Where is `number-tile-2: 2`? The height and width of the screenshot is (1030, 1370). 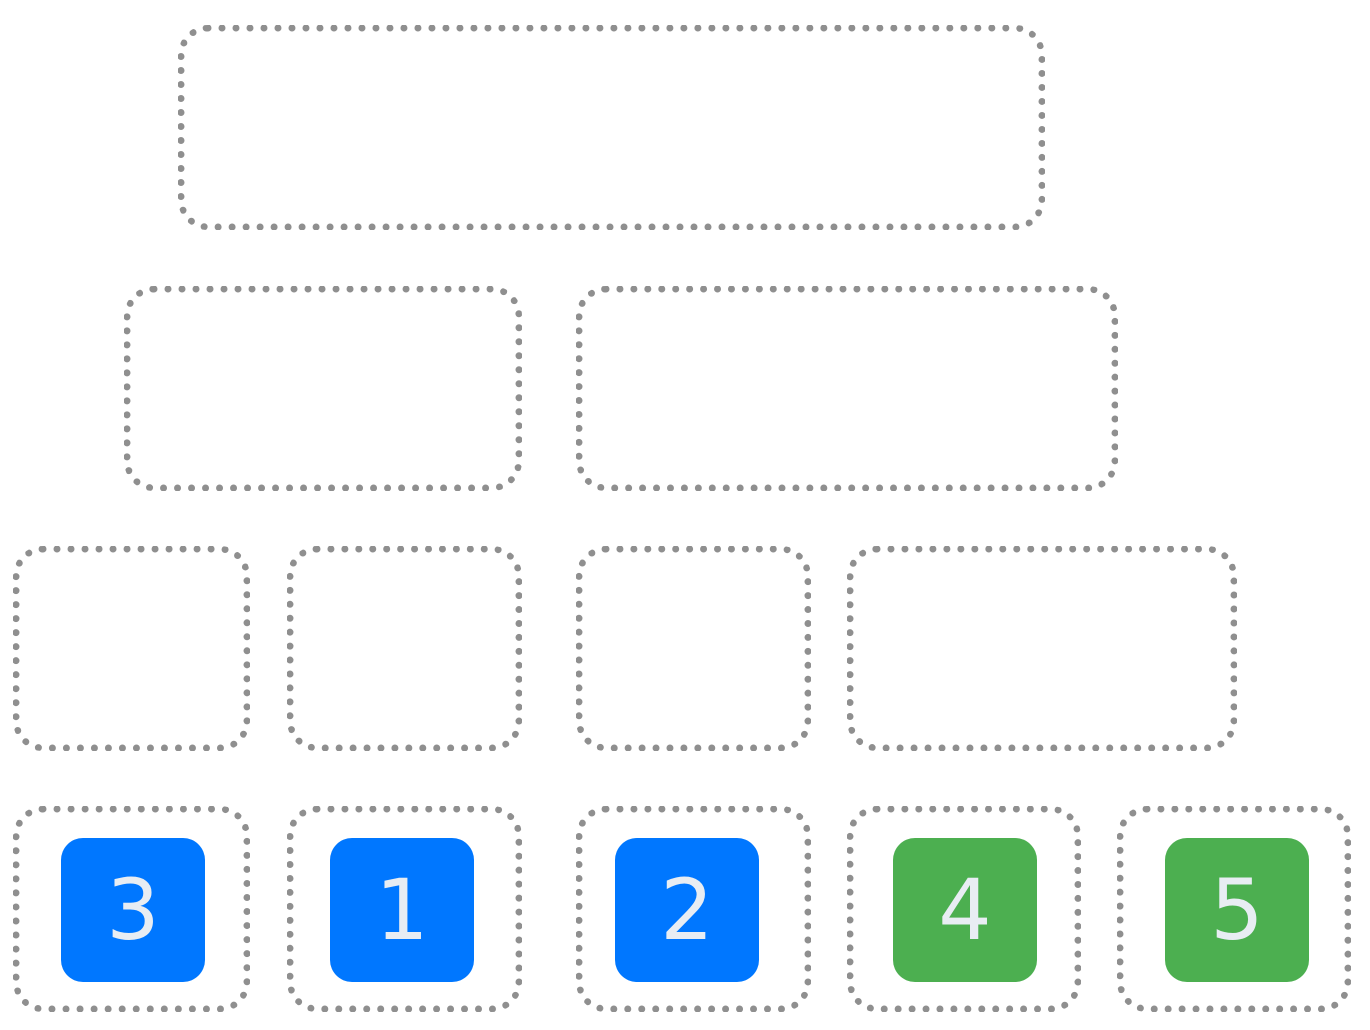 number-tile-2: 2 is located at coordinates (687, 910).